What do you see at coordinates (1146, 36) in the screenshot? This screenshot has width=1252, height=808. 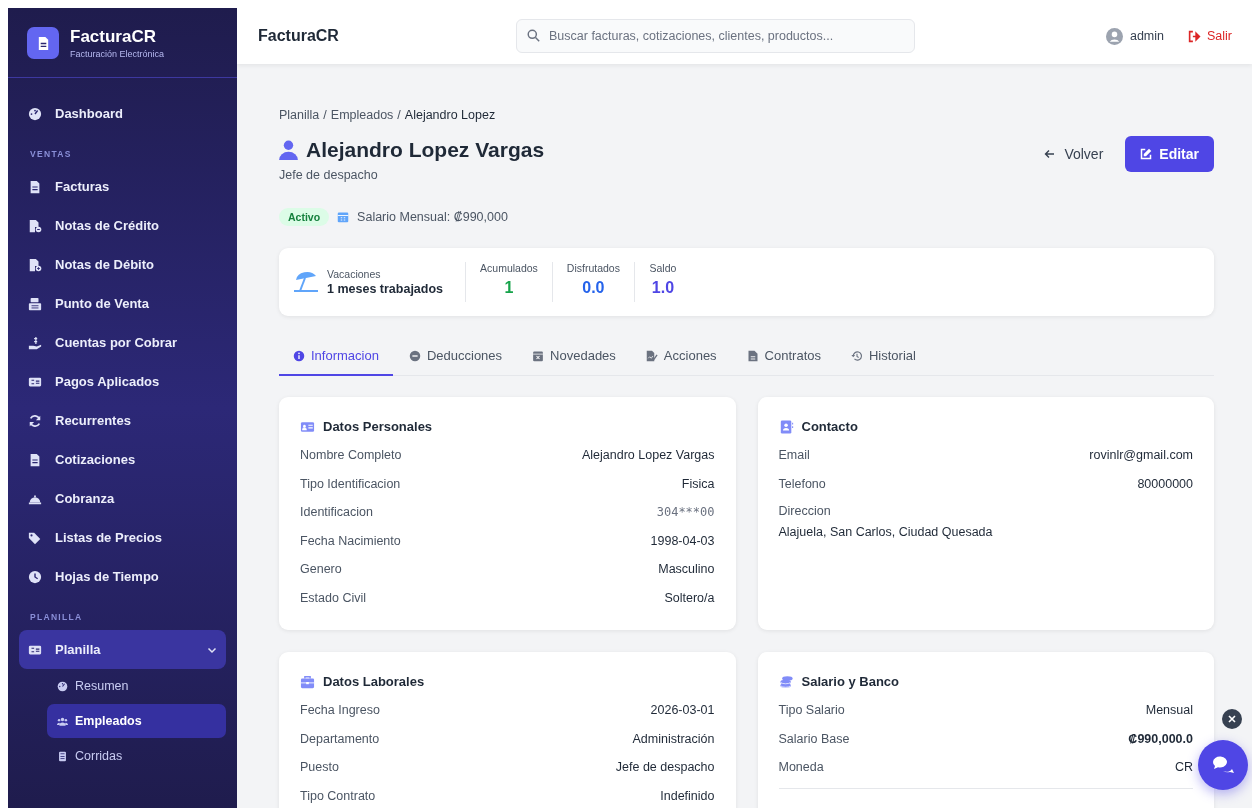 I see `user-name: admin` at bounding box center [1146, 36].